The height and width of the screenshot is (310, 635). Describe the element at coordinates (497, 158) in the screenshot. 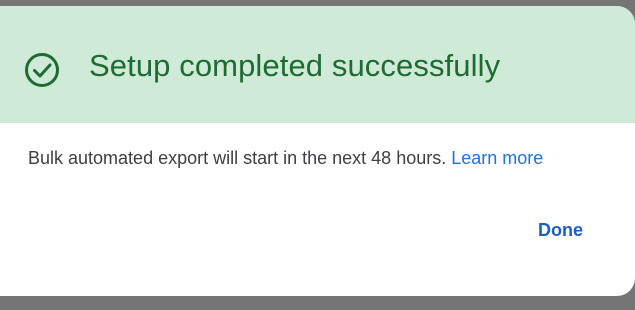

I see `learn-more-link: Learn more` at that location.